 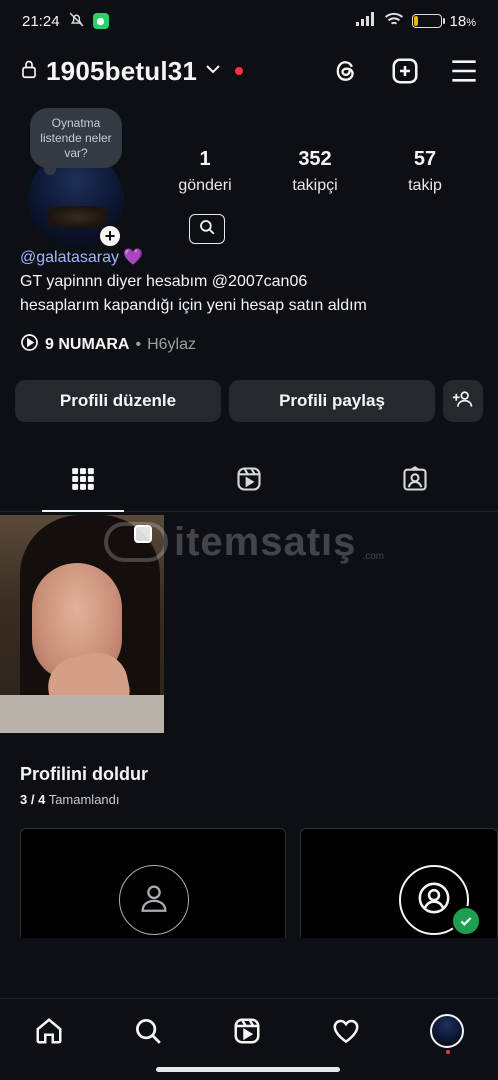 I want to click on watermark-suffix: .com, so click(x=373, y=556).